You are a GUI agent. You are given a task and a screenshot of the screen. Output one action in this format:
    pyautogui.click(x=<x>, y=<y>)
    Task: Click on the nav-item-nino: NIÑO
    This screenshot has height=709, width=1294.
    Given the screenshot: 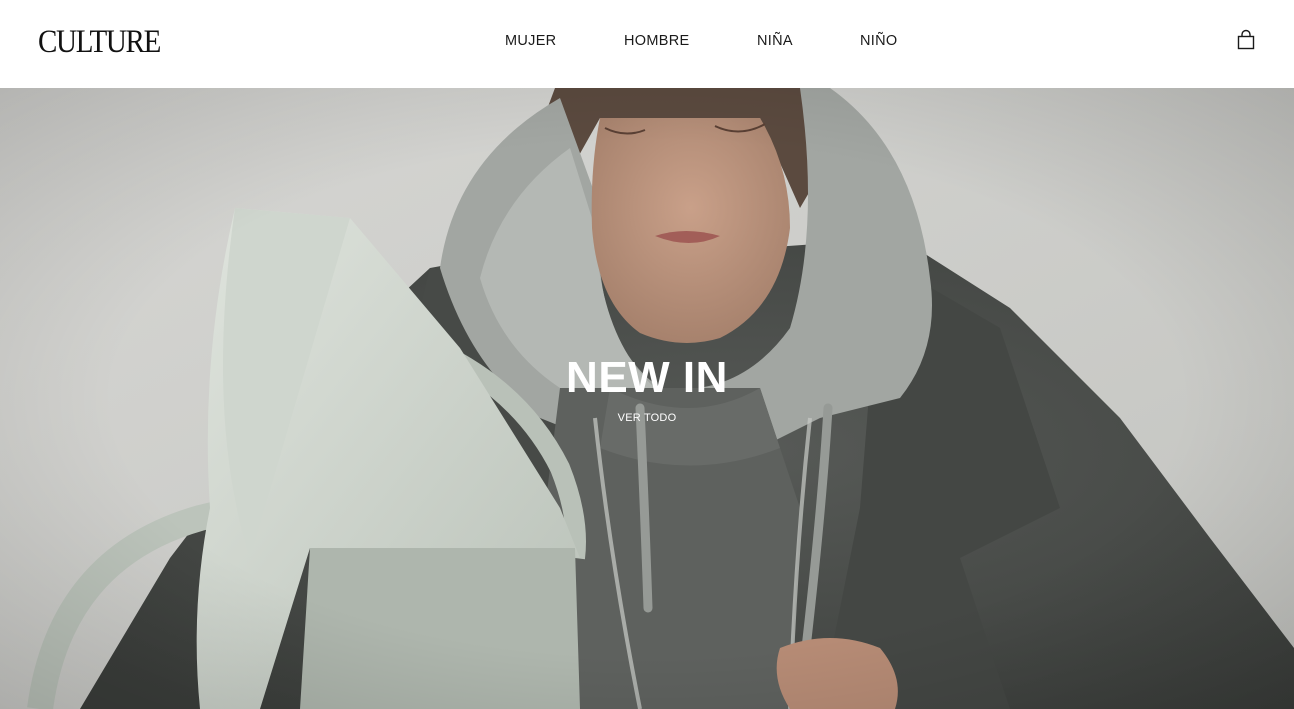 What is the action you would take?
    pyautogui.click(x=878, y=41)
    